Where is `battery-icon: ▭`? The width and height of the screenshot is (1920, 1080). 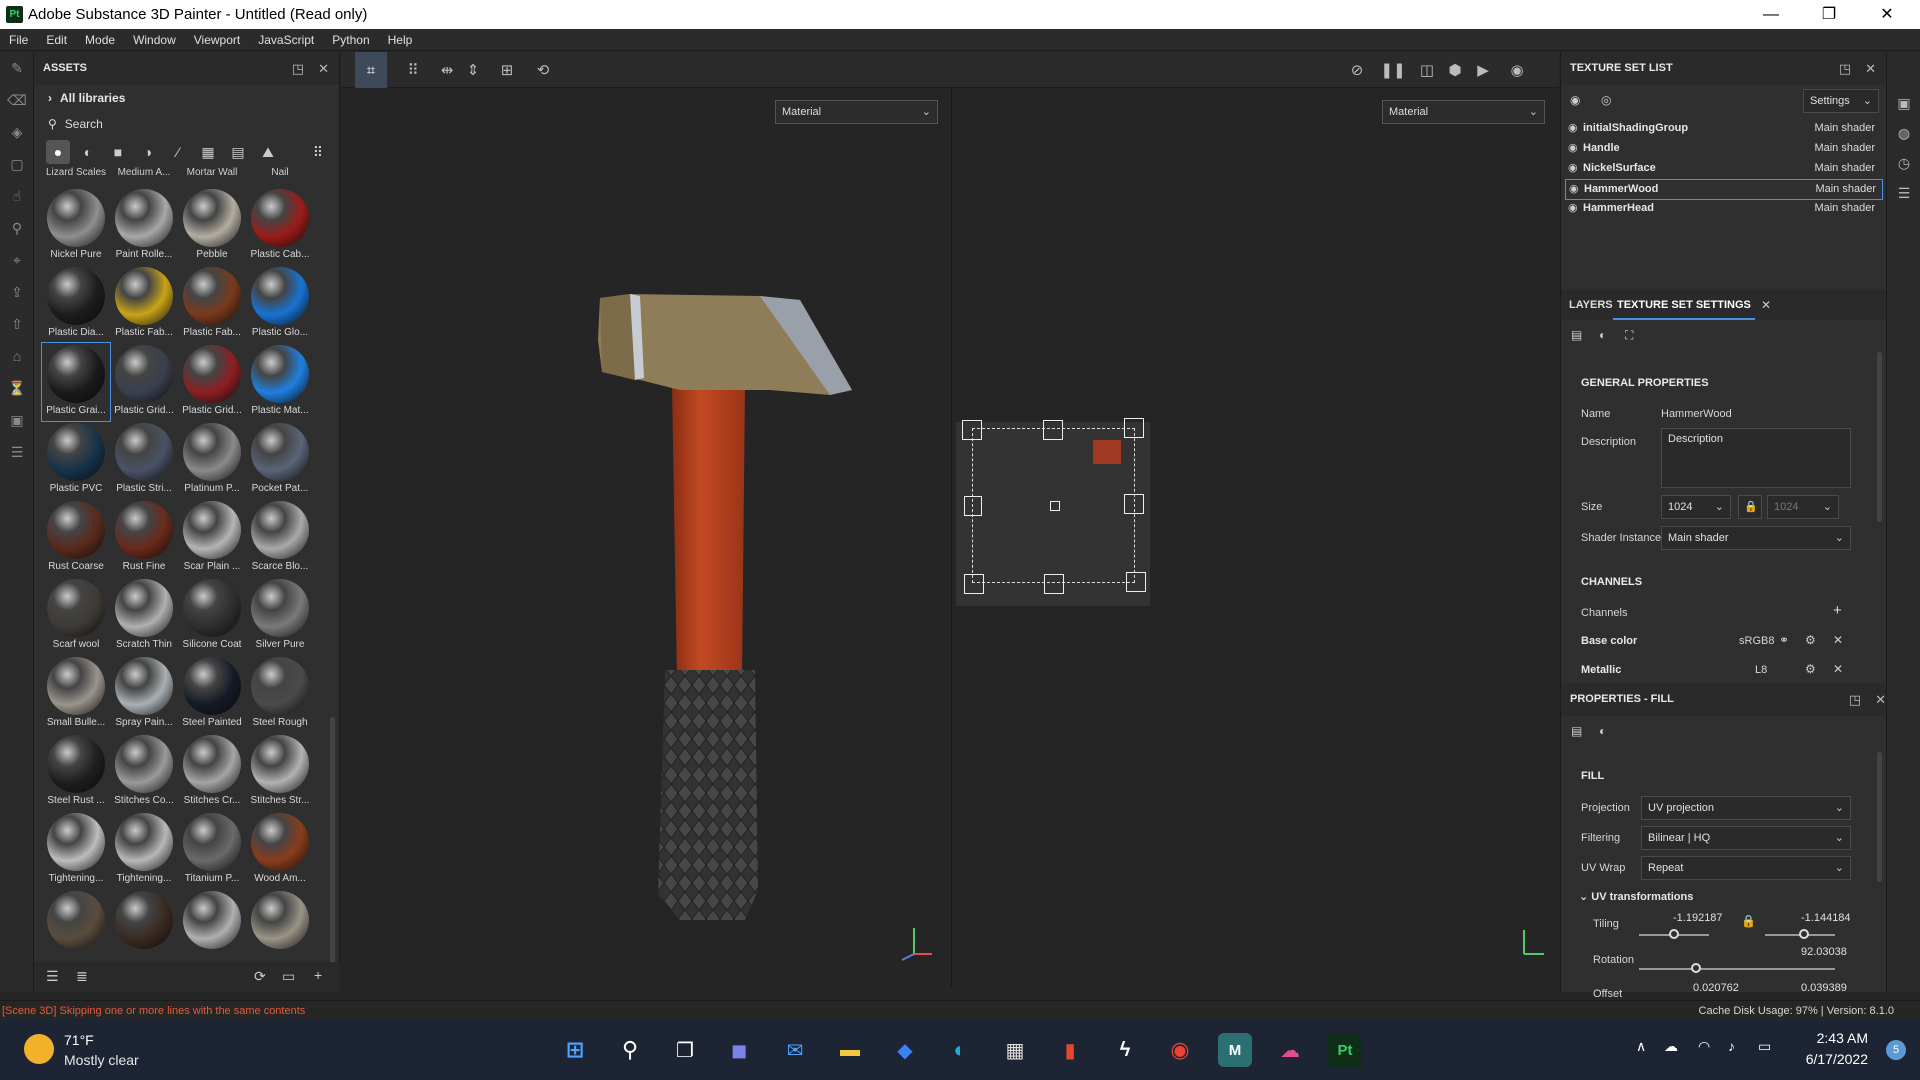
battery-icon: ▭ is located at coordinates (1764, 1046).